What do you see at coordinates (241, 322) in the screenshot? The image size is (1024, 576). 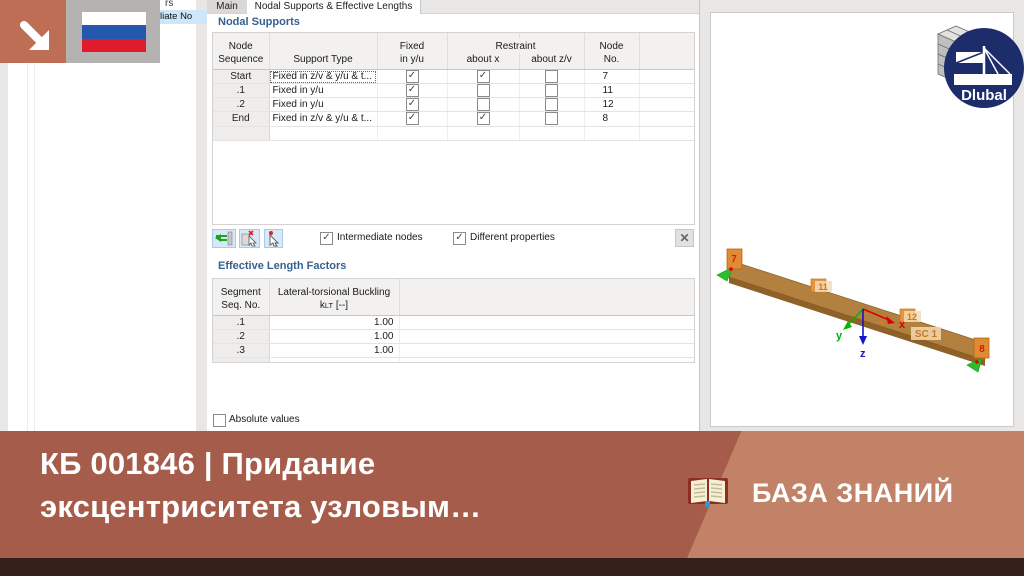 I see `segment-cell: .1` at bounding box center [241, 322].